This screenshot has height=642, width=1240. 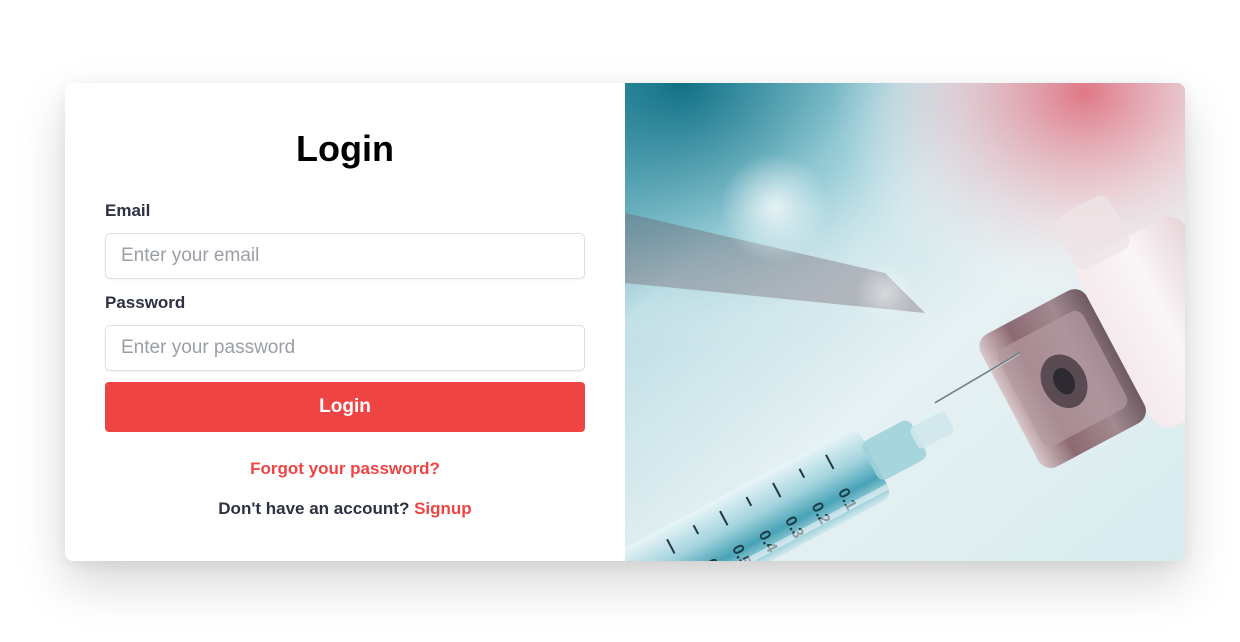 What do you see at coordinates (345, 148) in the screenshot?
I see `page-title: Login` at bounding box center [345, 148].